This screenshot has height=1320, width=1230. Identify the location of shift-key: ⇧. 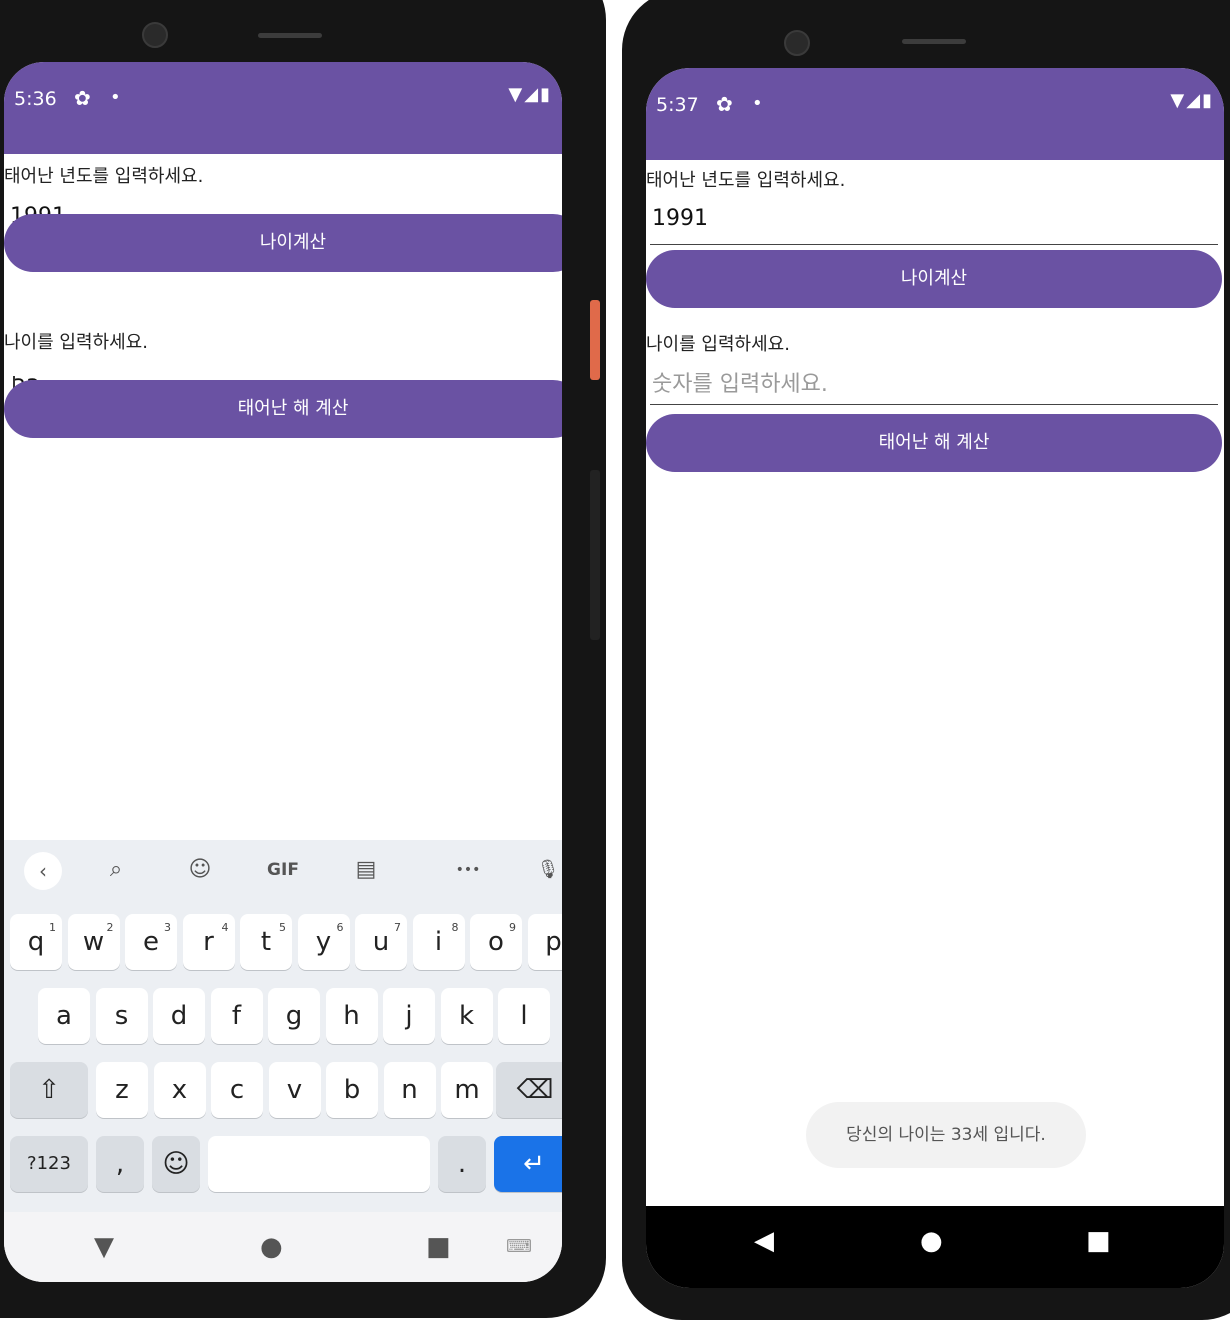
(49, 1090).